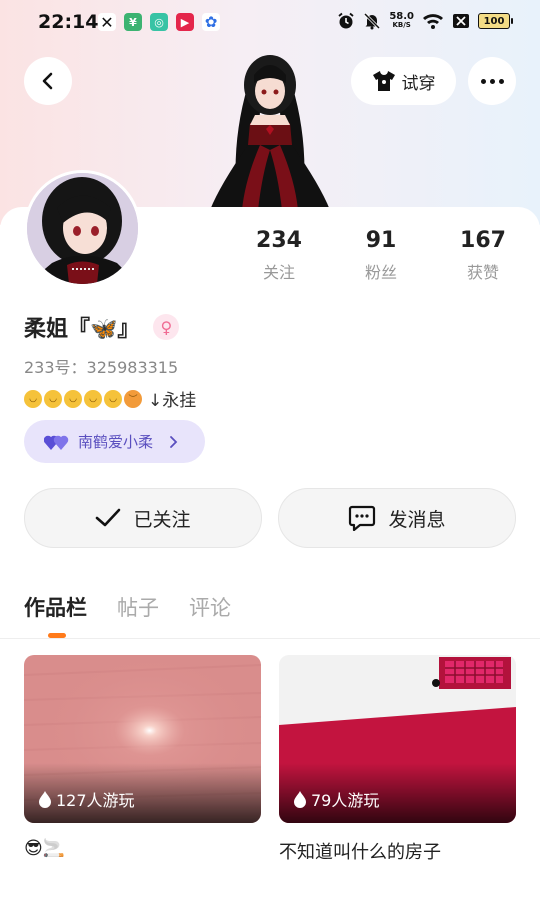  I want to click on female-icon: ♀, so click(166, 327).